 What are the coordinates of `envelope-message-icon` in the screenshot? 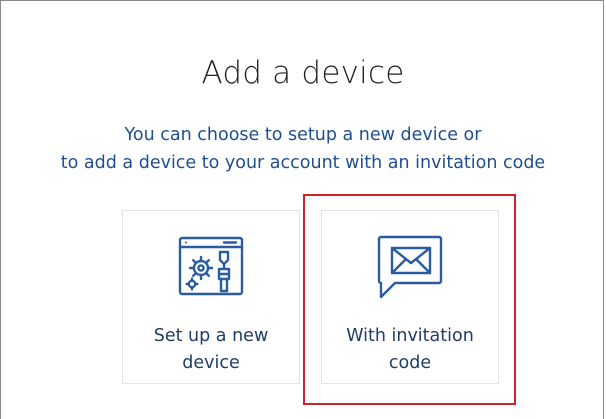 It's located at (410, 266).